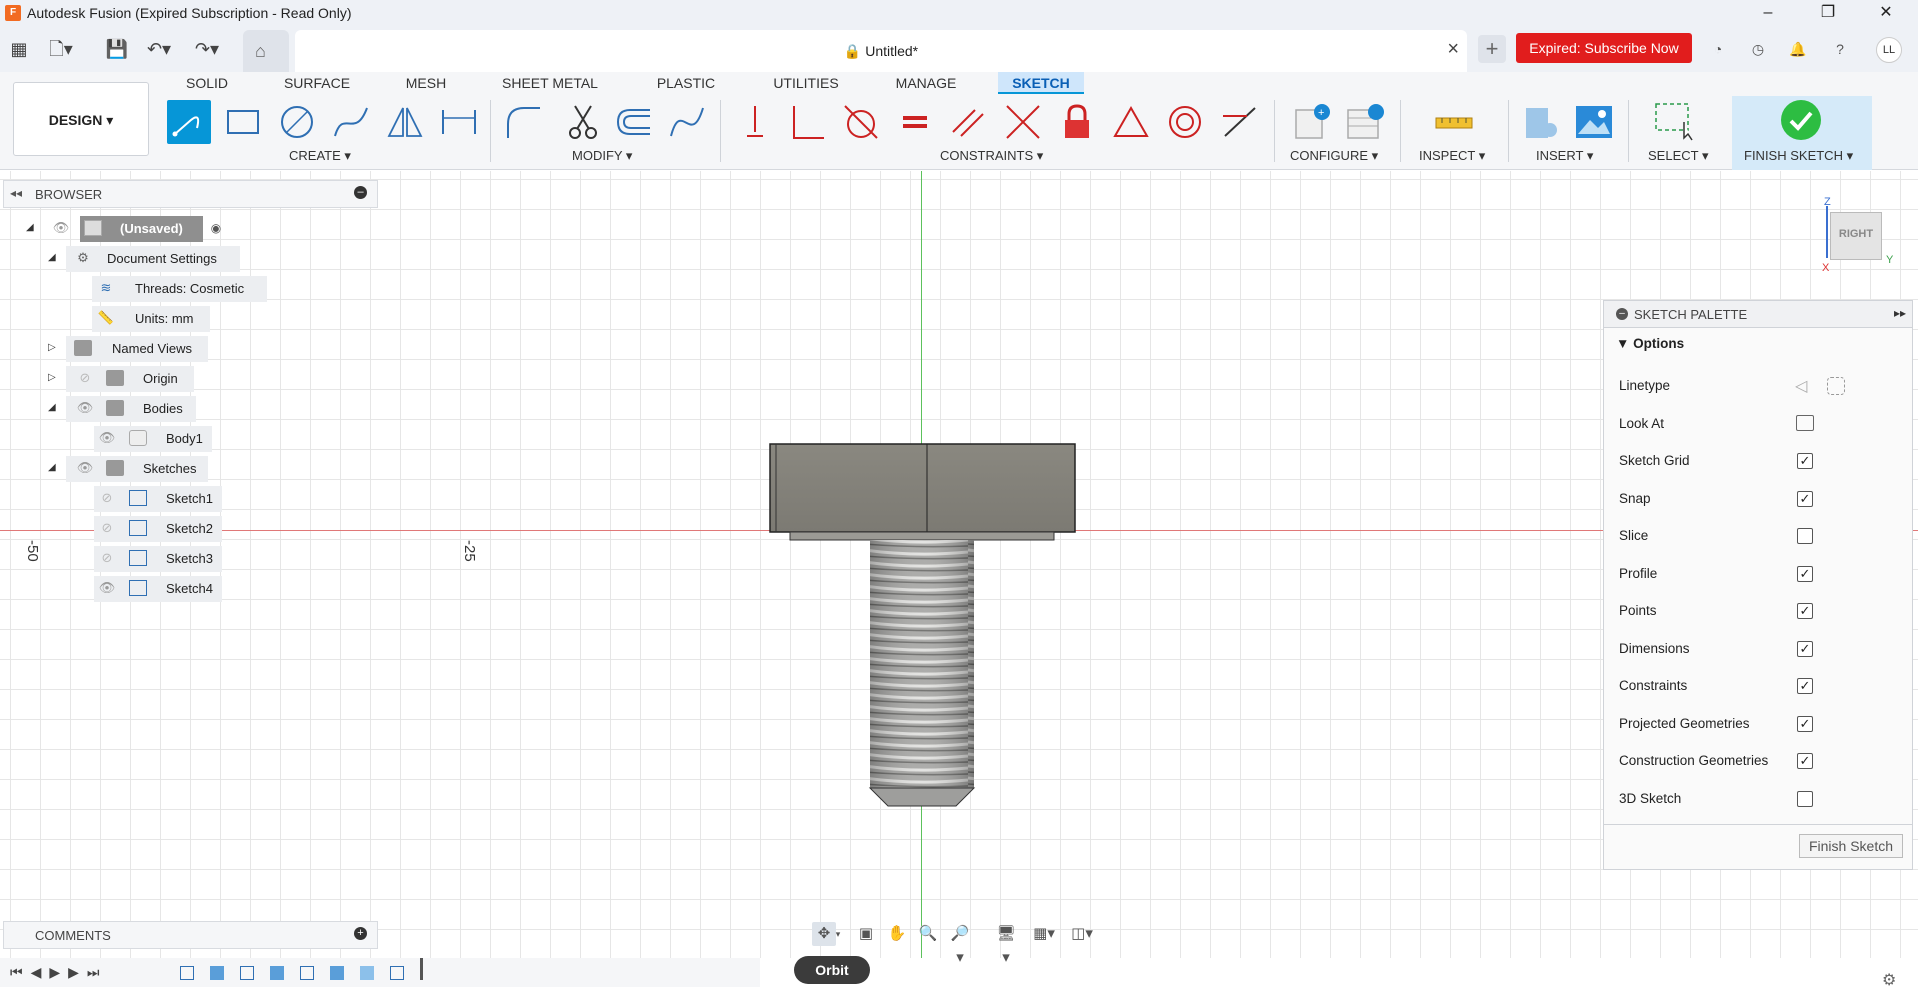 This screenshot has height=987, width=1918. What do you see at coordinates (52, 347) in the screenshot?
I see `expand-triangle-icon: ▷` at bounding box center [52, 347].